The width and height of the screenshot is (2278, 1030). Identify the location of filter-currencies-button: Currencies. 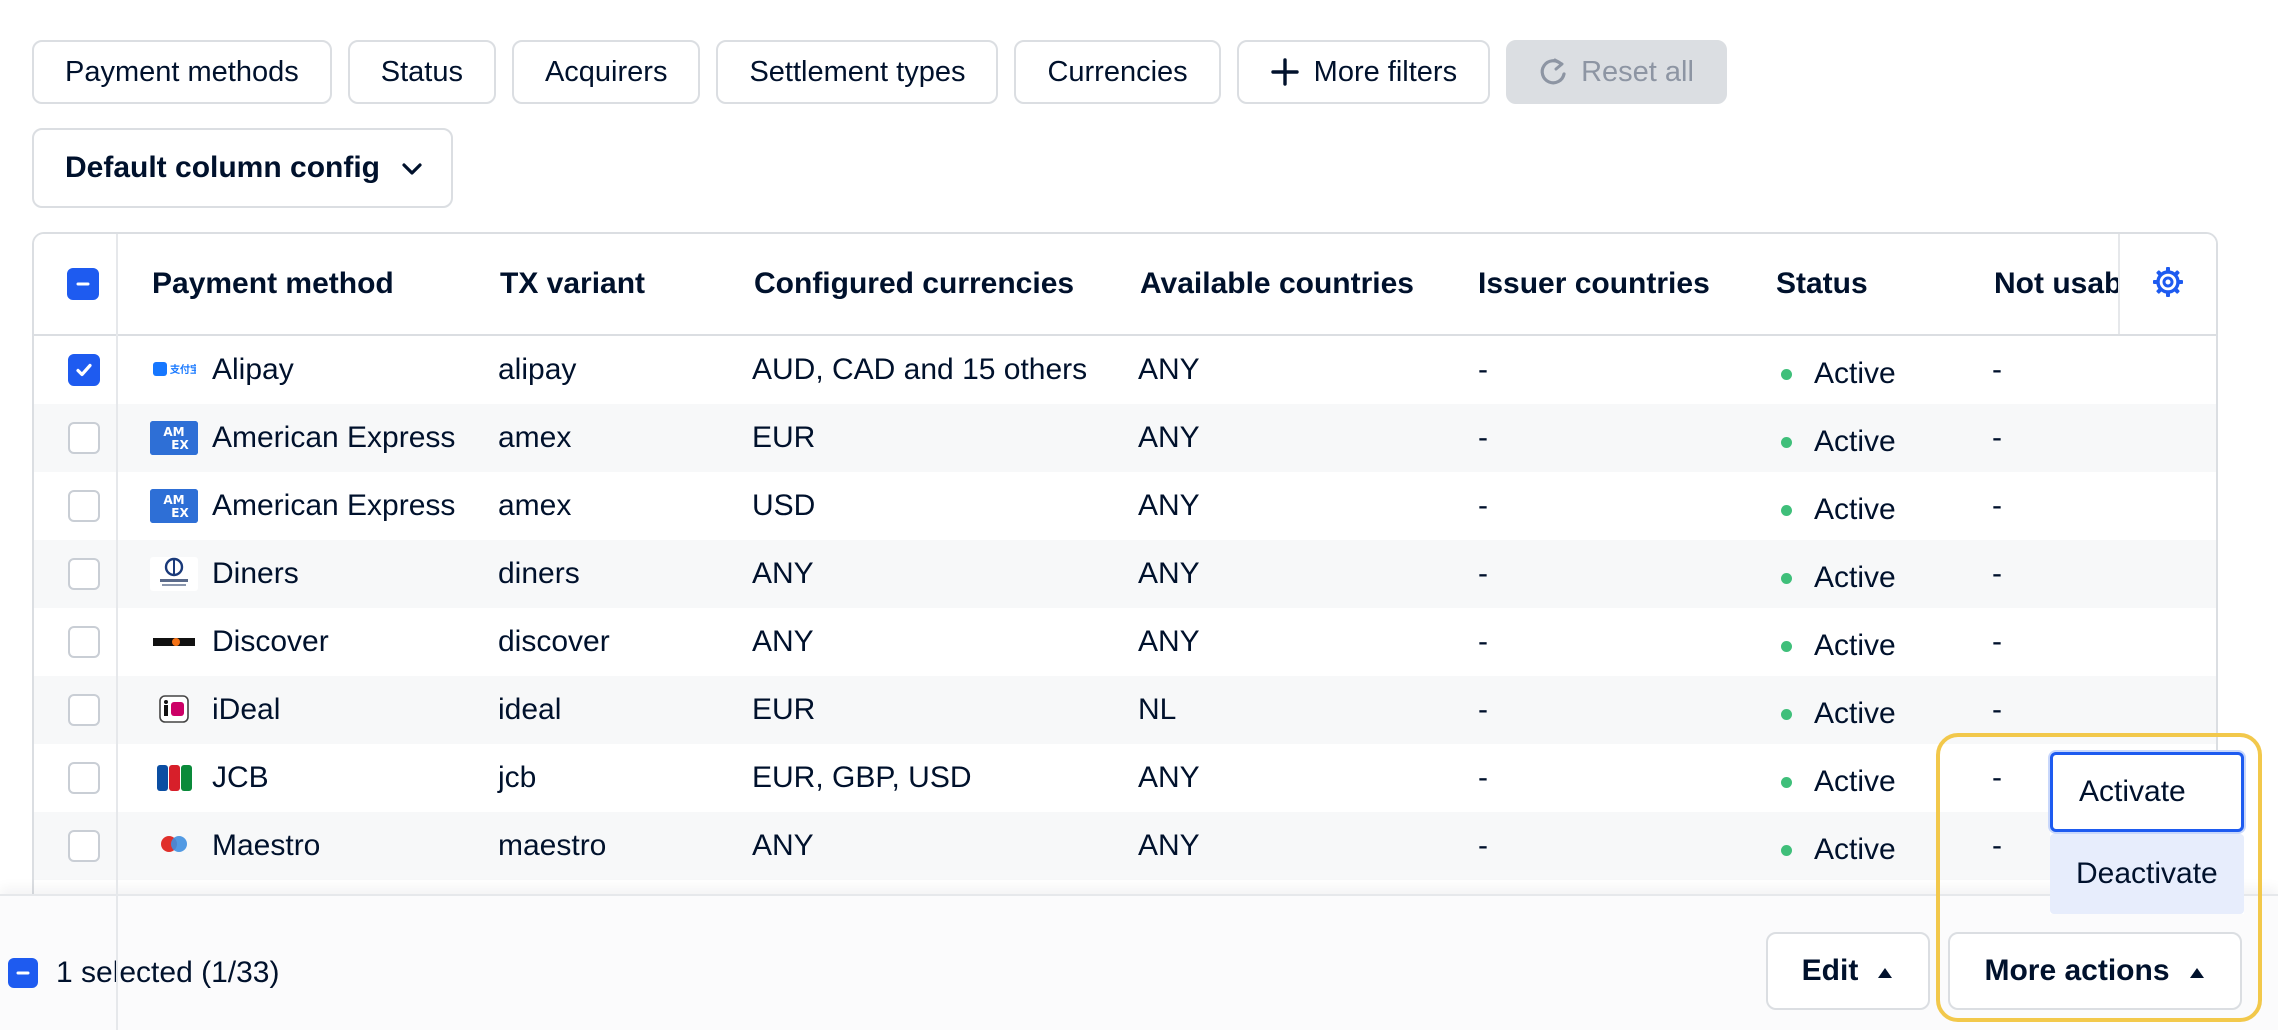
(1117, 72).